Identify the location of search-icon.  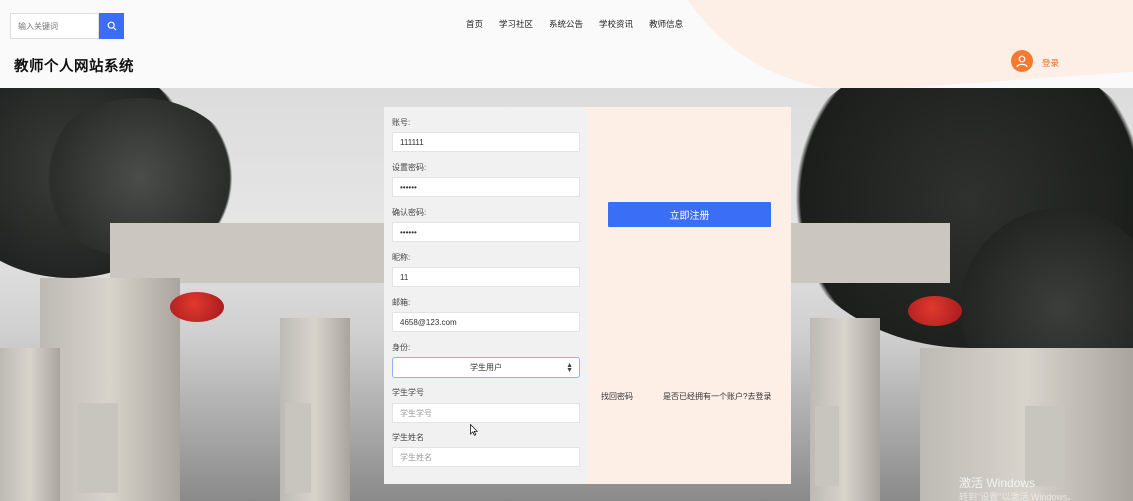
(111, 26).